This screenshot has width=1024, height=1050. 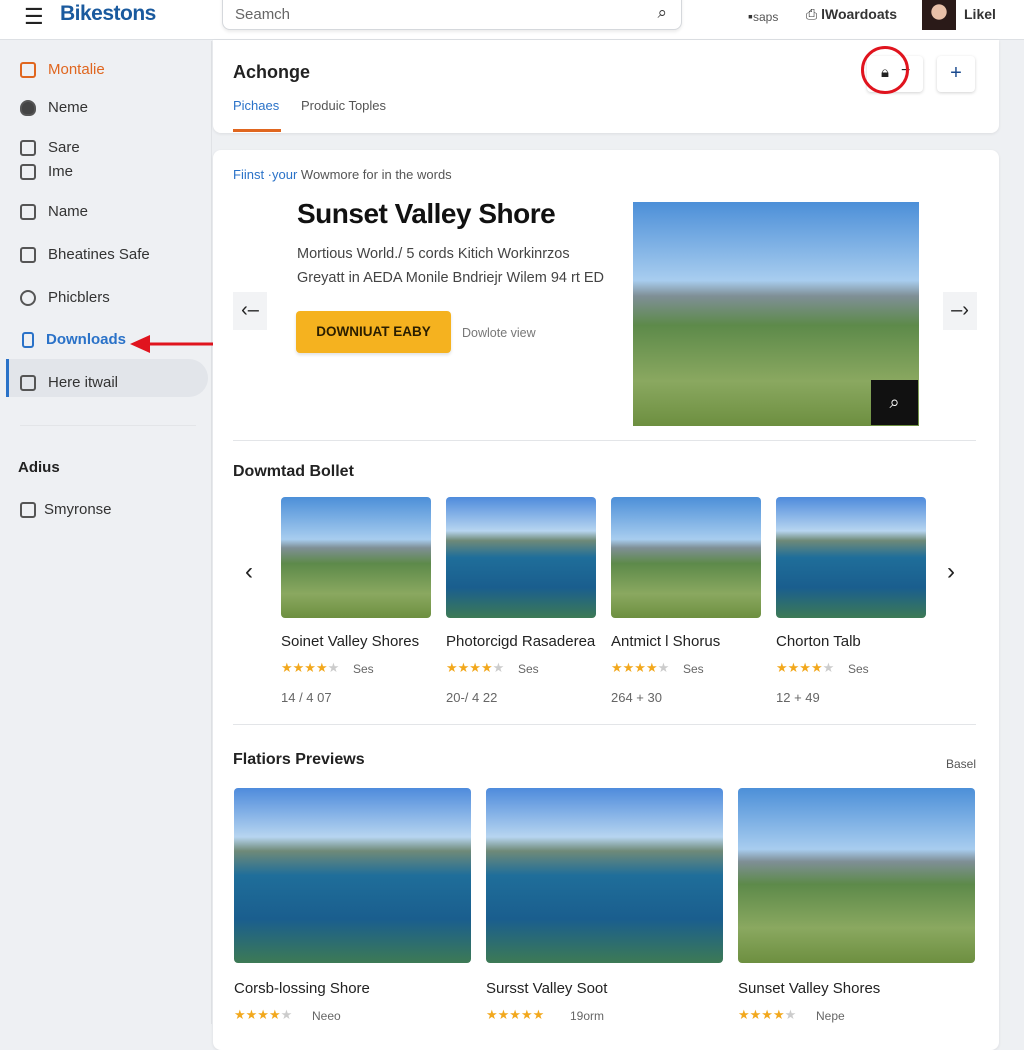 What do you see at coordinates (28, 297) in the screenshot?
I see `power-icon` at bounding box center [28, 297].